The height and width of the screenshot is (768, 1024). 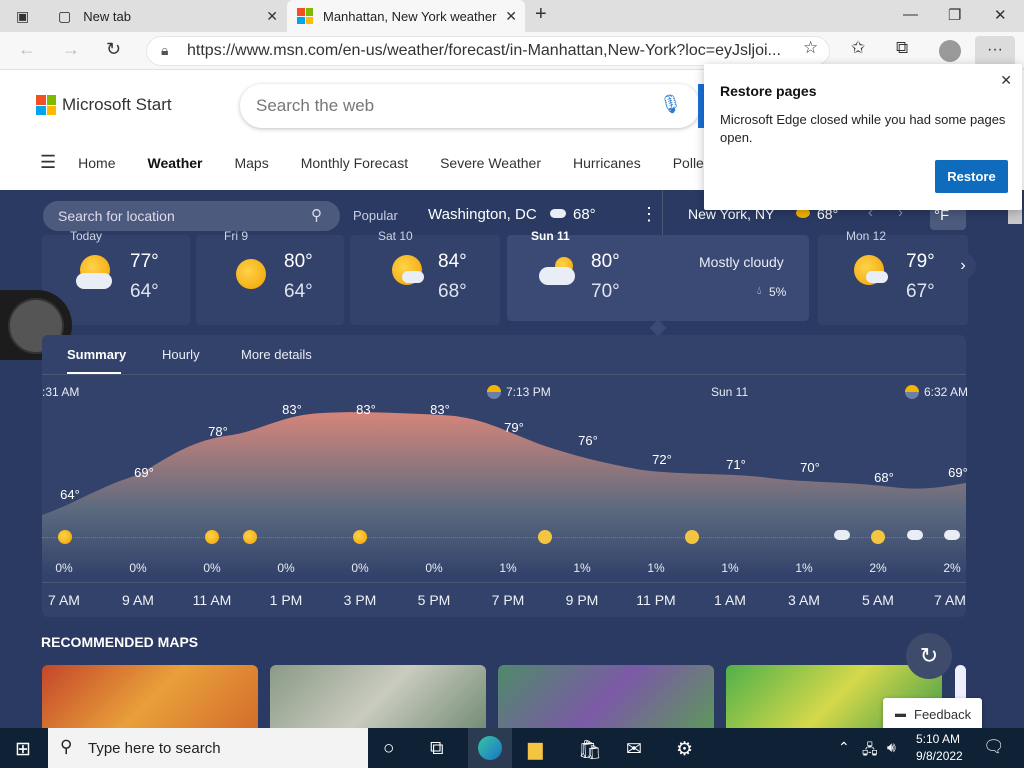 What do you see at coordinates (22, 16) in the screenshot?
I see `tab-actions-icon: ▣` at bounding box center [22, 16].